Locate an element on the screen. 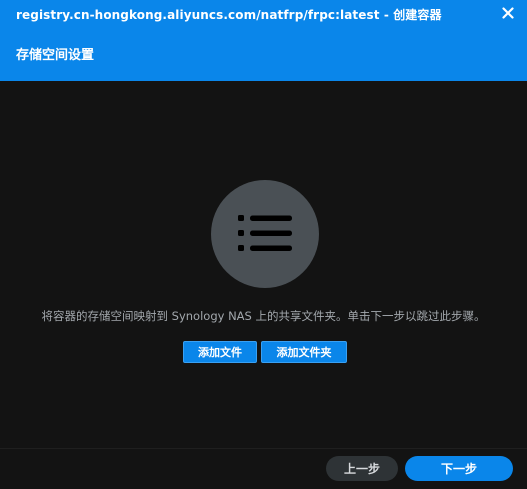 This screenshot has height=489, width=527. close-button is located at coordinates (508, 13).